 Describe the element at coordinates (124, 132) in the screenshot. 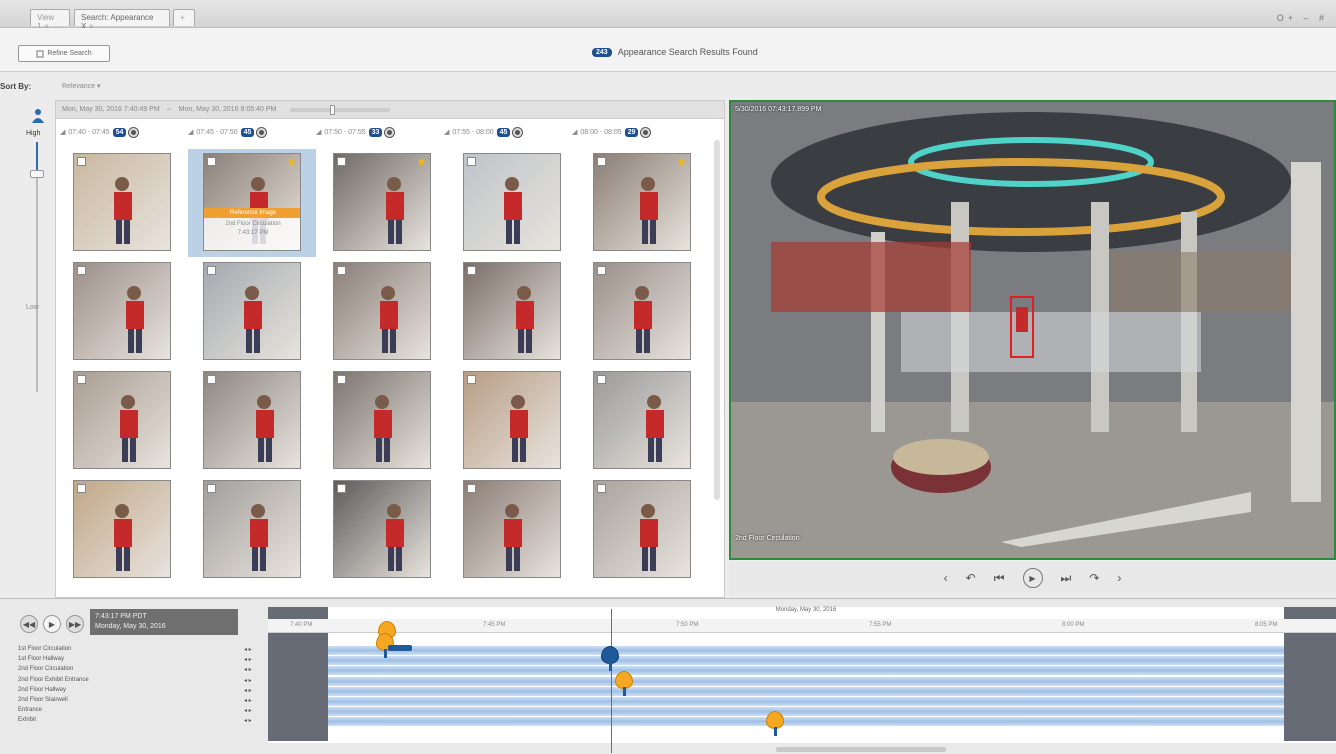

I see `time-group: ◢ 07:40 - 07:45 54` at that location.